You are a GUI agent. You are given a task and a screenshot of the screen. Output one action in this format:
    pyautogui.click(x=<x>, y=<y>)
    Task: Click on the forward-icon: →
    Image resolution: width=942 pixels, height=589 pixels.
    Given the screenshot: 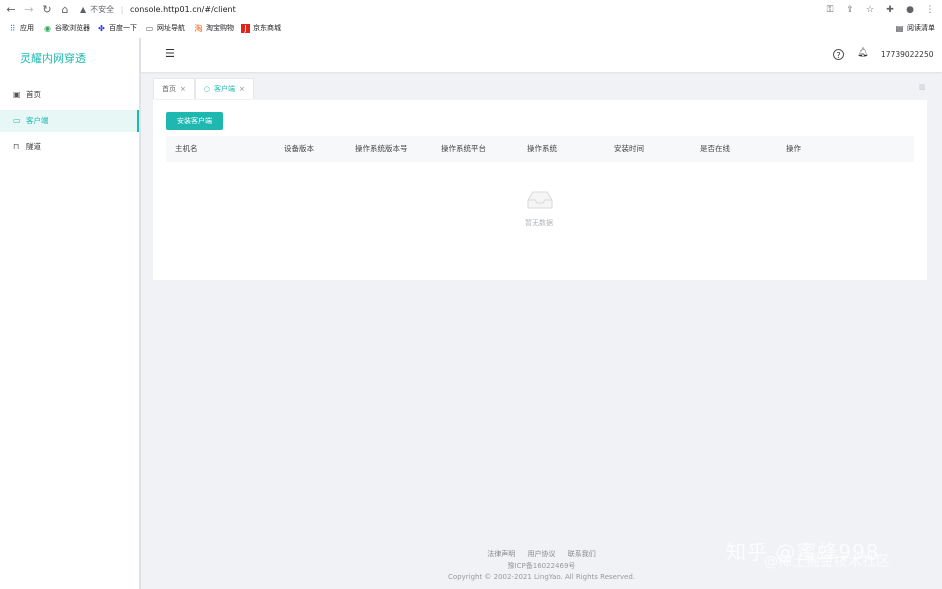 What is the action you would take?
    pyautogui.click(x=29, y=10)
    